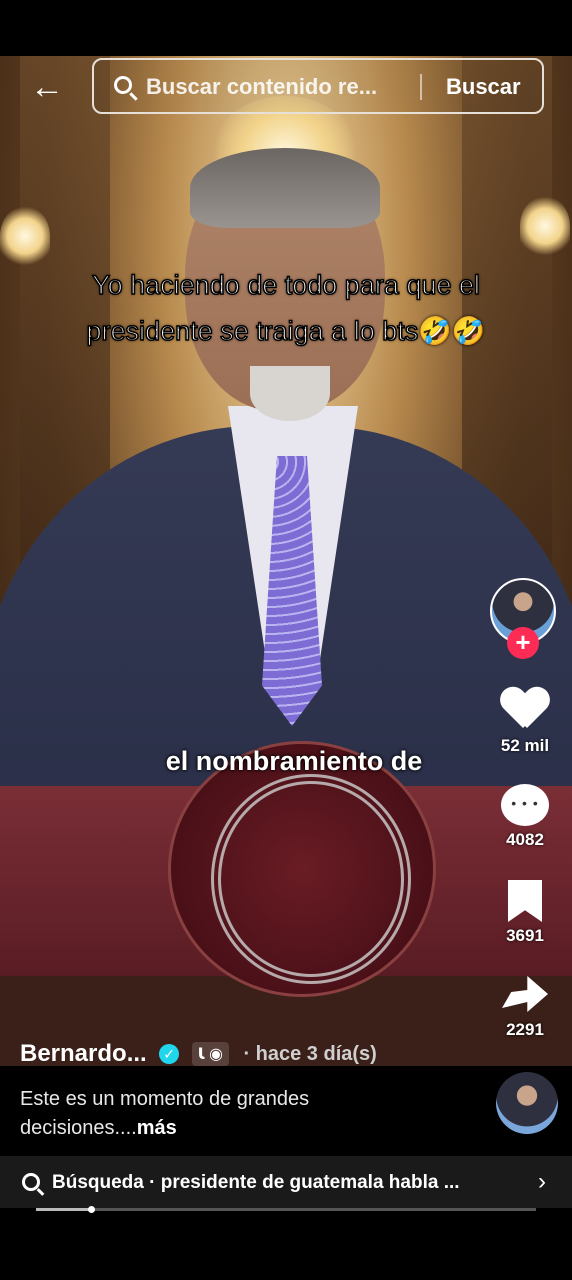  I want to click on comment-button: 4082, so click(525, 817).